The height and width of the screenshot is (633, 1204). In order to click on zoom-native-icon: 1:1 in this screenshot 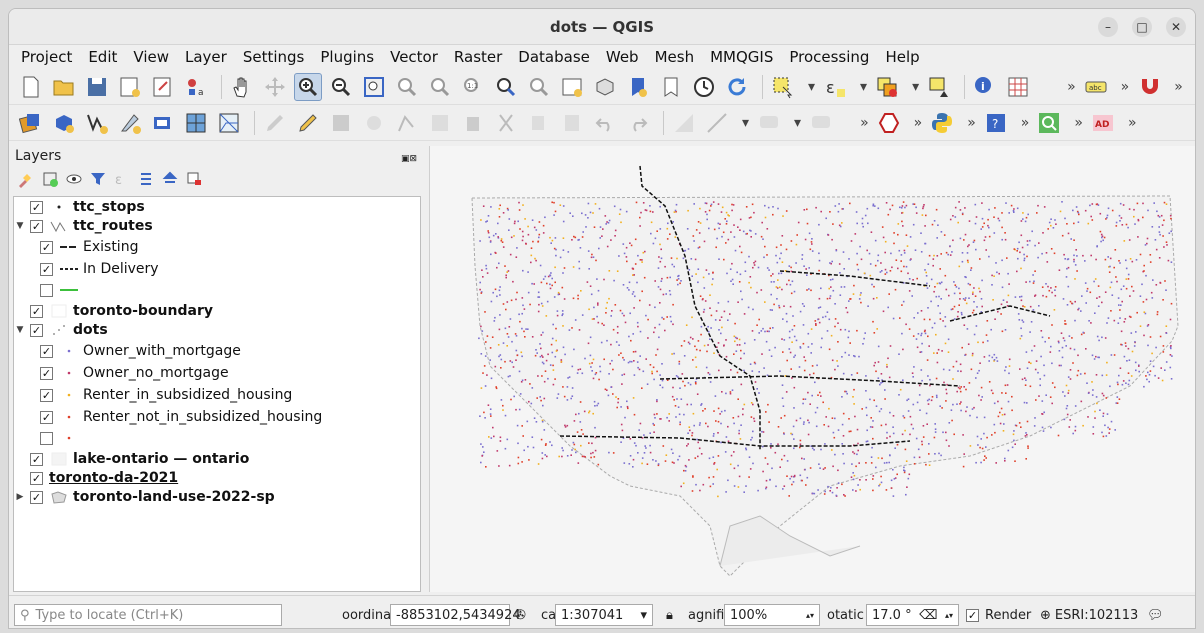, I will do `click(473, 87)`.